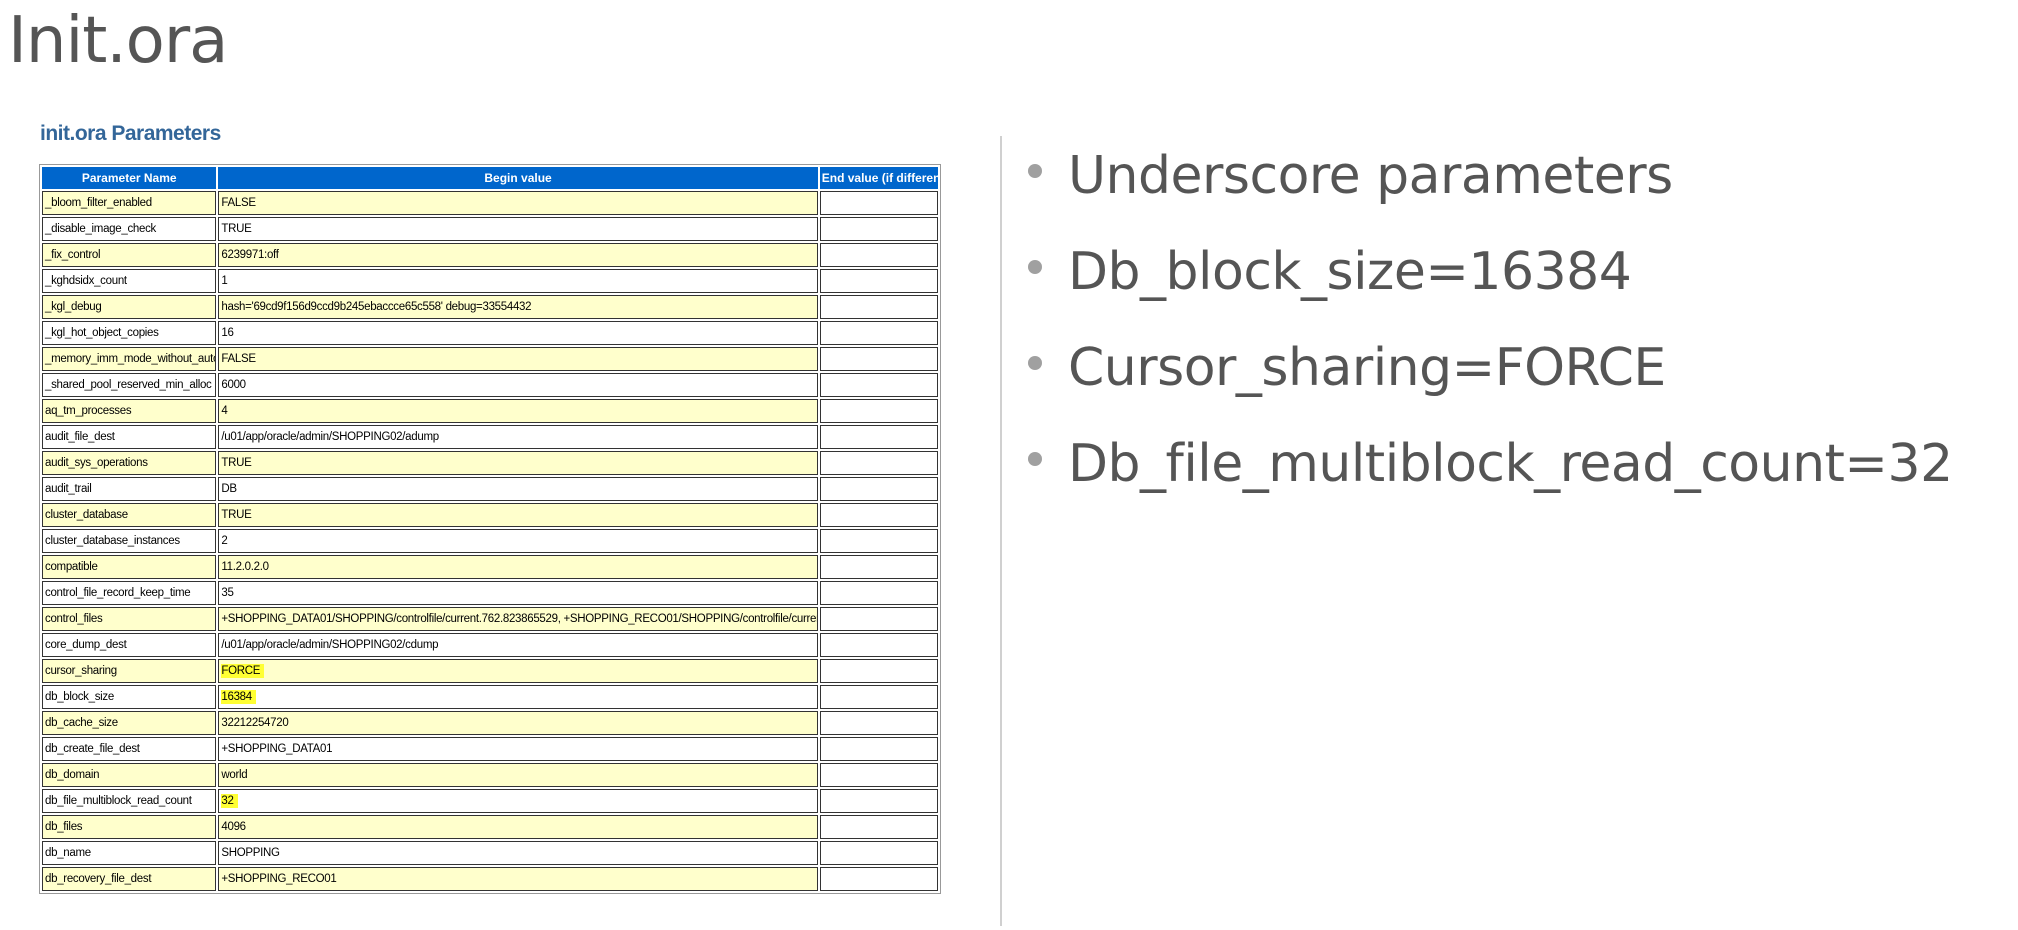  I want to click on parameter-name-cell: db_file_multiblock_read_count, so click(129, 801).